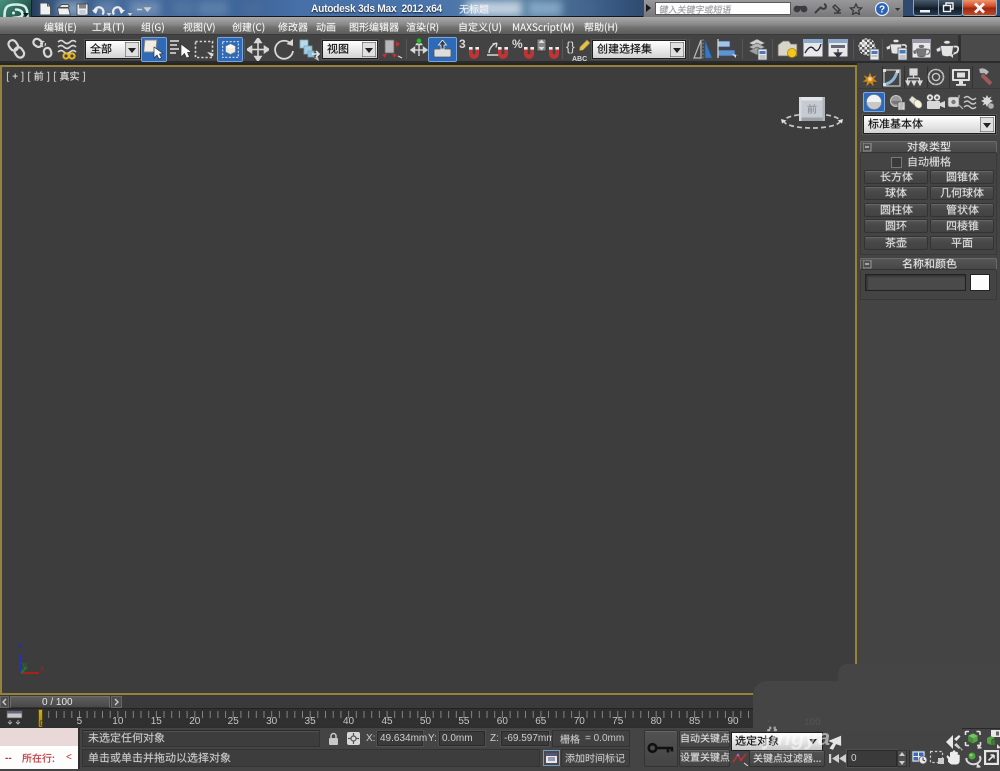  Describe the element at coordinates (42, 668) in the screenshot. I see `svg-text: x` at that location.